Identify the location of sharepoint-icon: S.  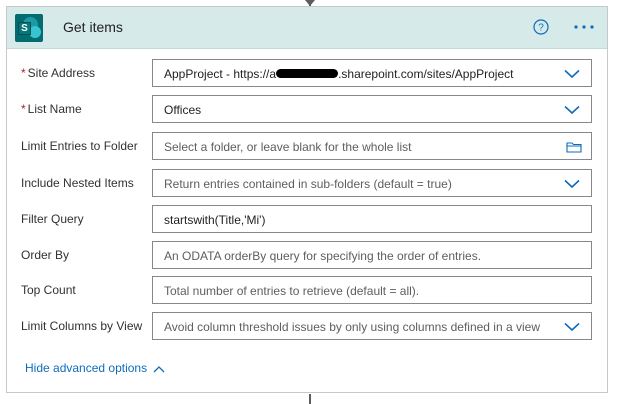
(29, 28).